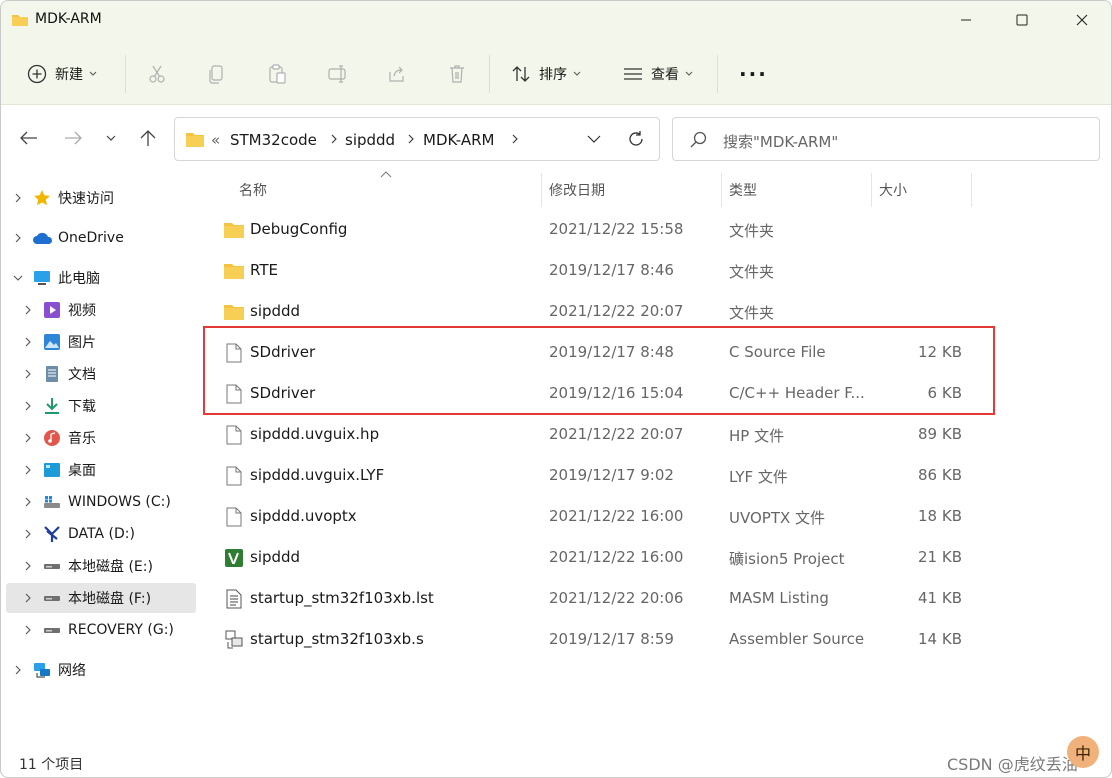 This screenshot has height=778, width=1112. I want to click on file-size: 14 KB, so click(940, 639).